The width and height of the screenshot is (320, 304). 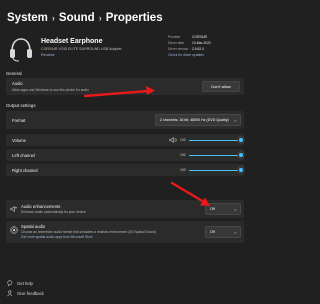 I want to click on speaker-icon, so click(x=173, y=140).